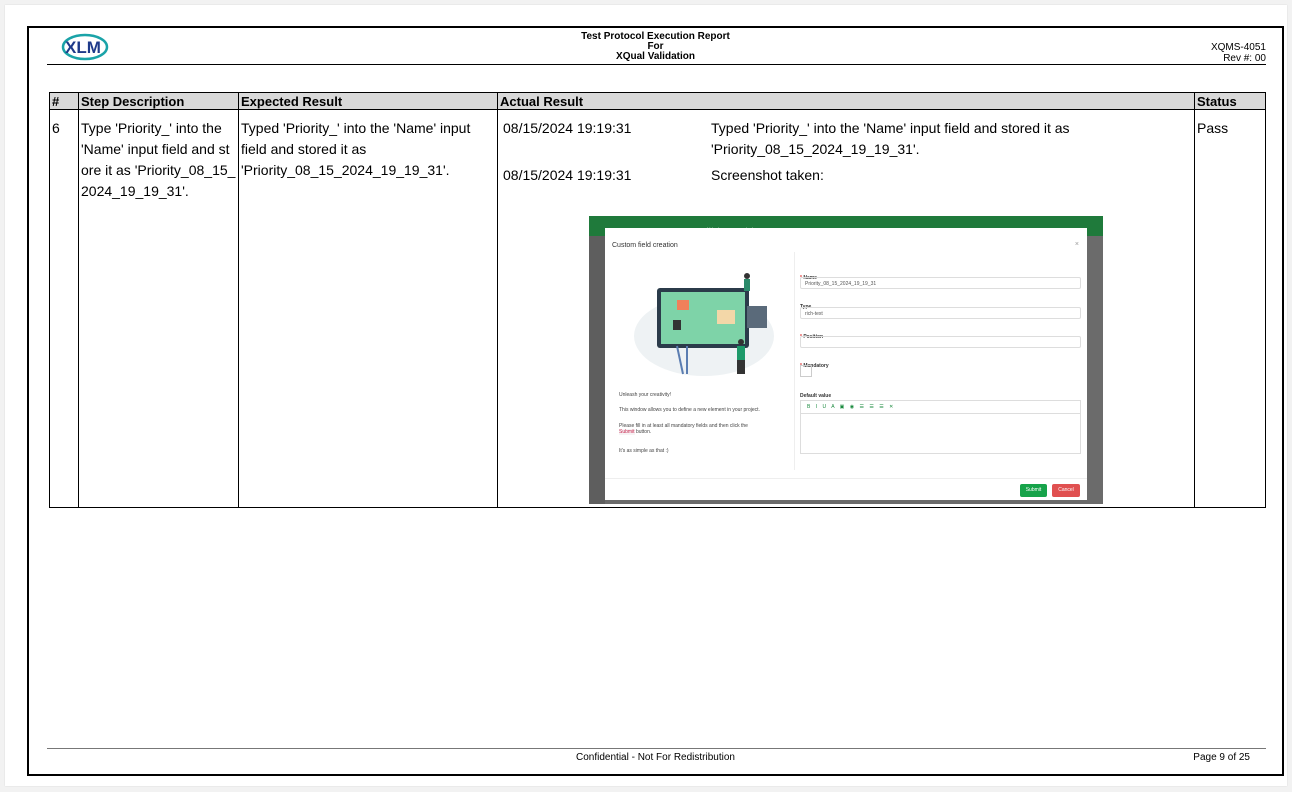 This screenshot has height=792, width=1292. I want to click on footer-divider, so click(656, 748).